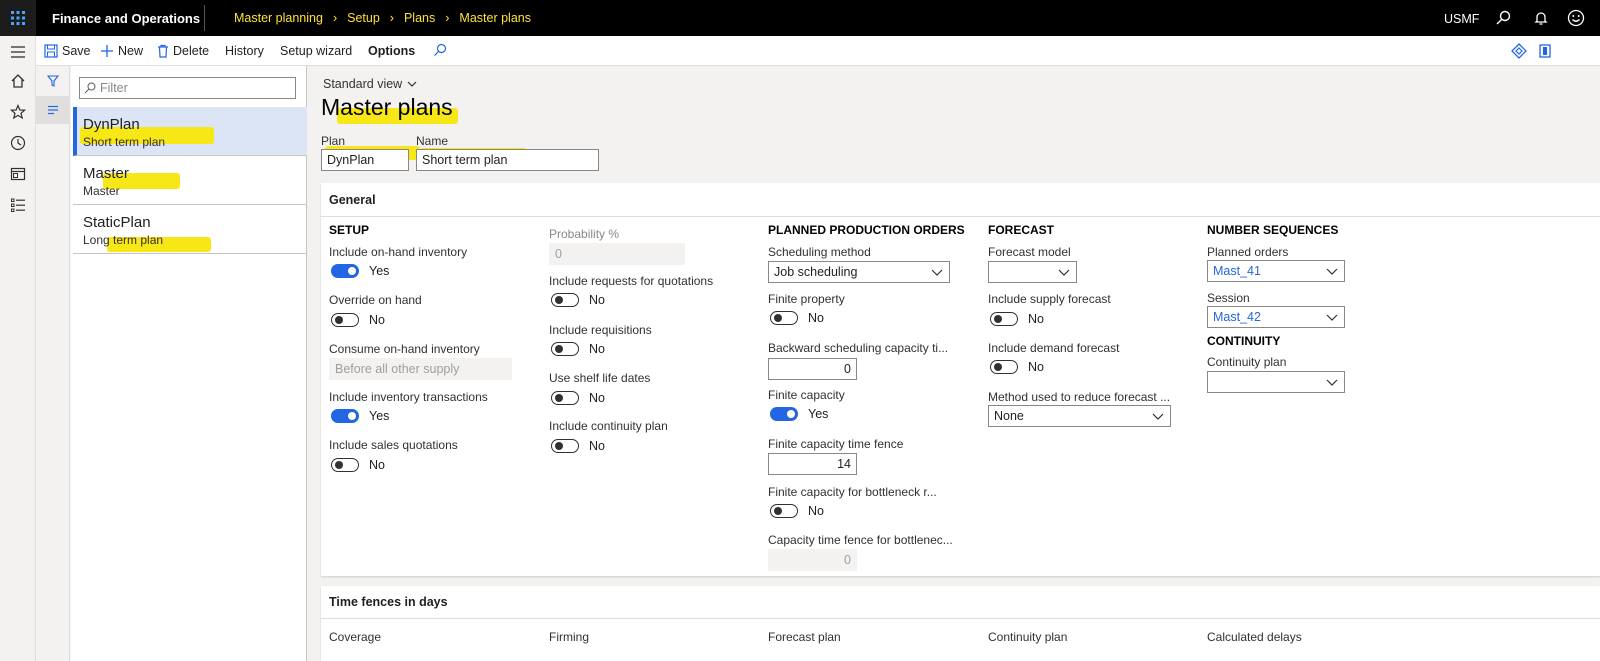 The height and width of the screenshot is (661, 1600). I want to click on save-icon, so click(51, 51).